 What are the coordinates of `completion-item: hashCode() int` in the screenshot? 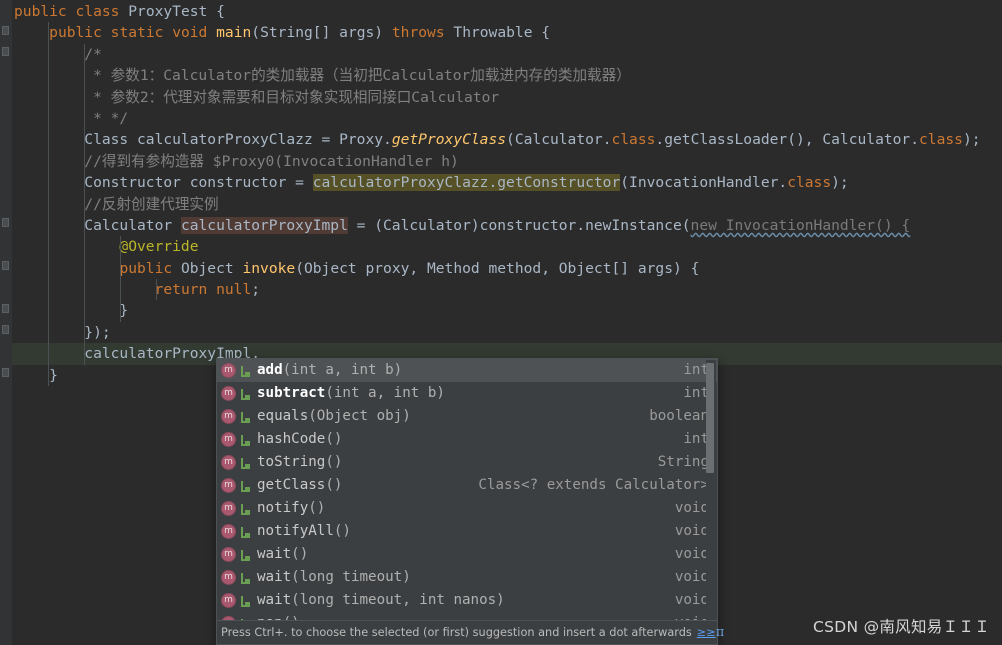 It's located at (467, 439).